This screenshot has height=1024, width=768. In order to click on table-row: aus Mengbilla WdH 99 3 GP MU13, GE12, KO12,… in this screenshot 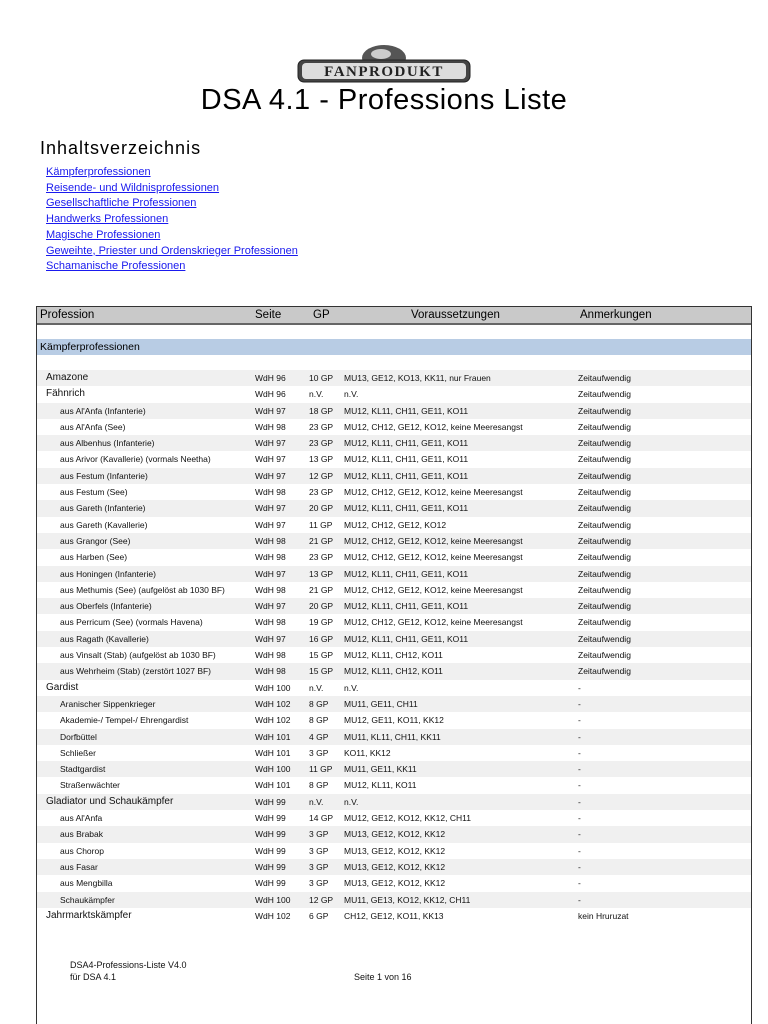, I will do `click(394, 883)`.